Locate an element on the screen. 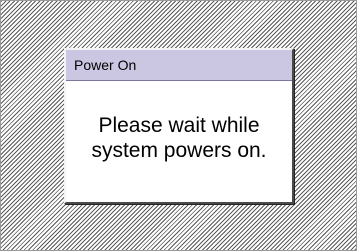 This screenshot has height=251, width=357. dialog-title: Power On is located at coordinates (105, 65).